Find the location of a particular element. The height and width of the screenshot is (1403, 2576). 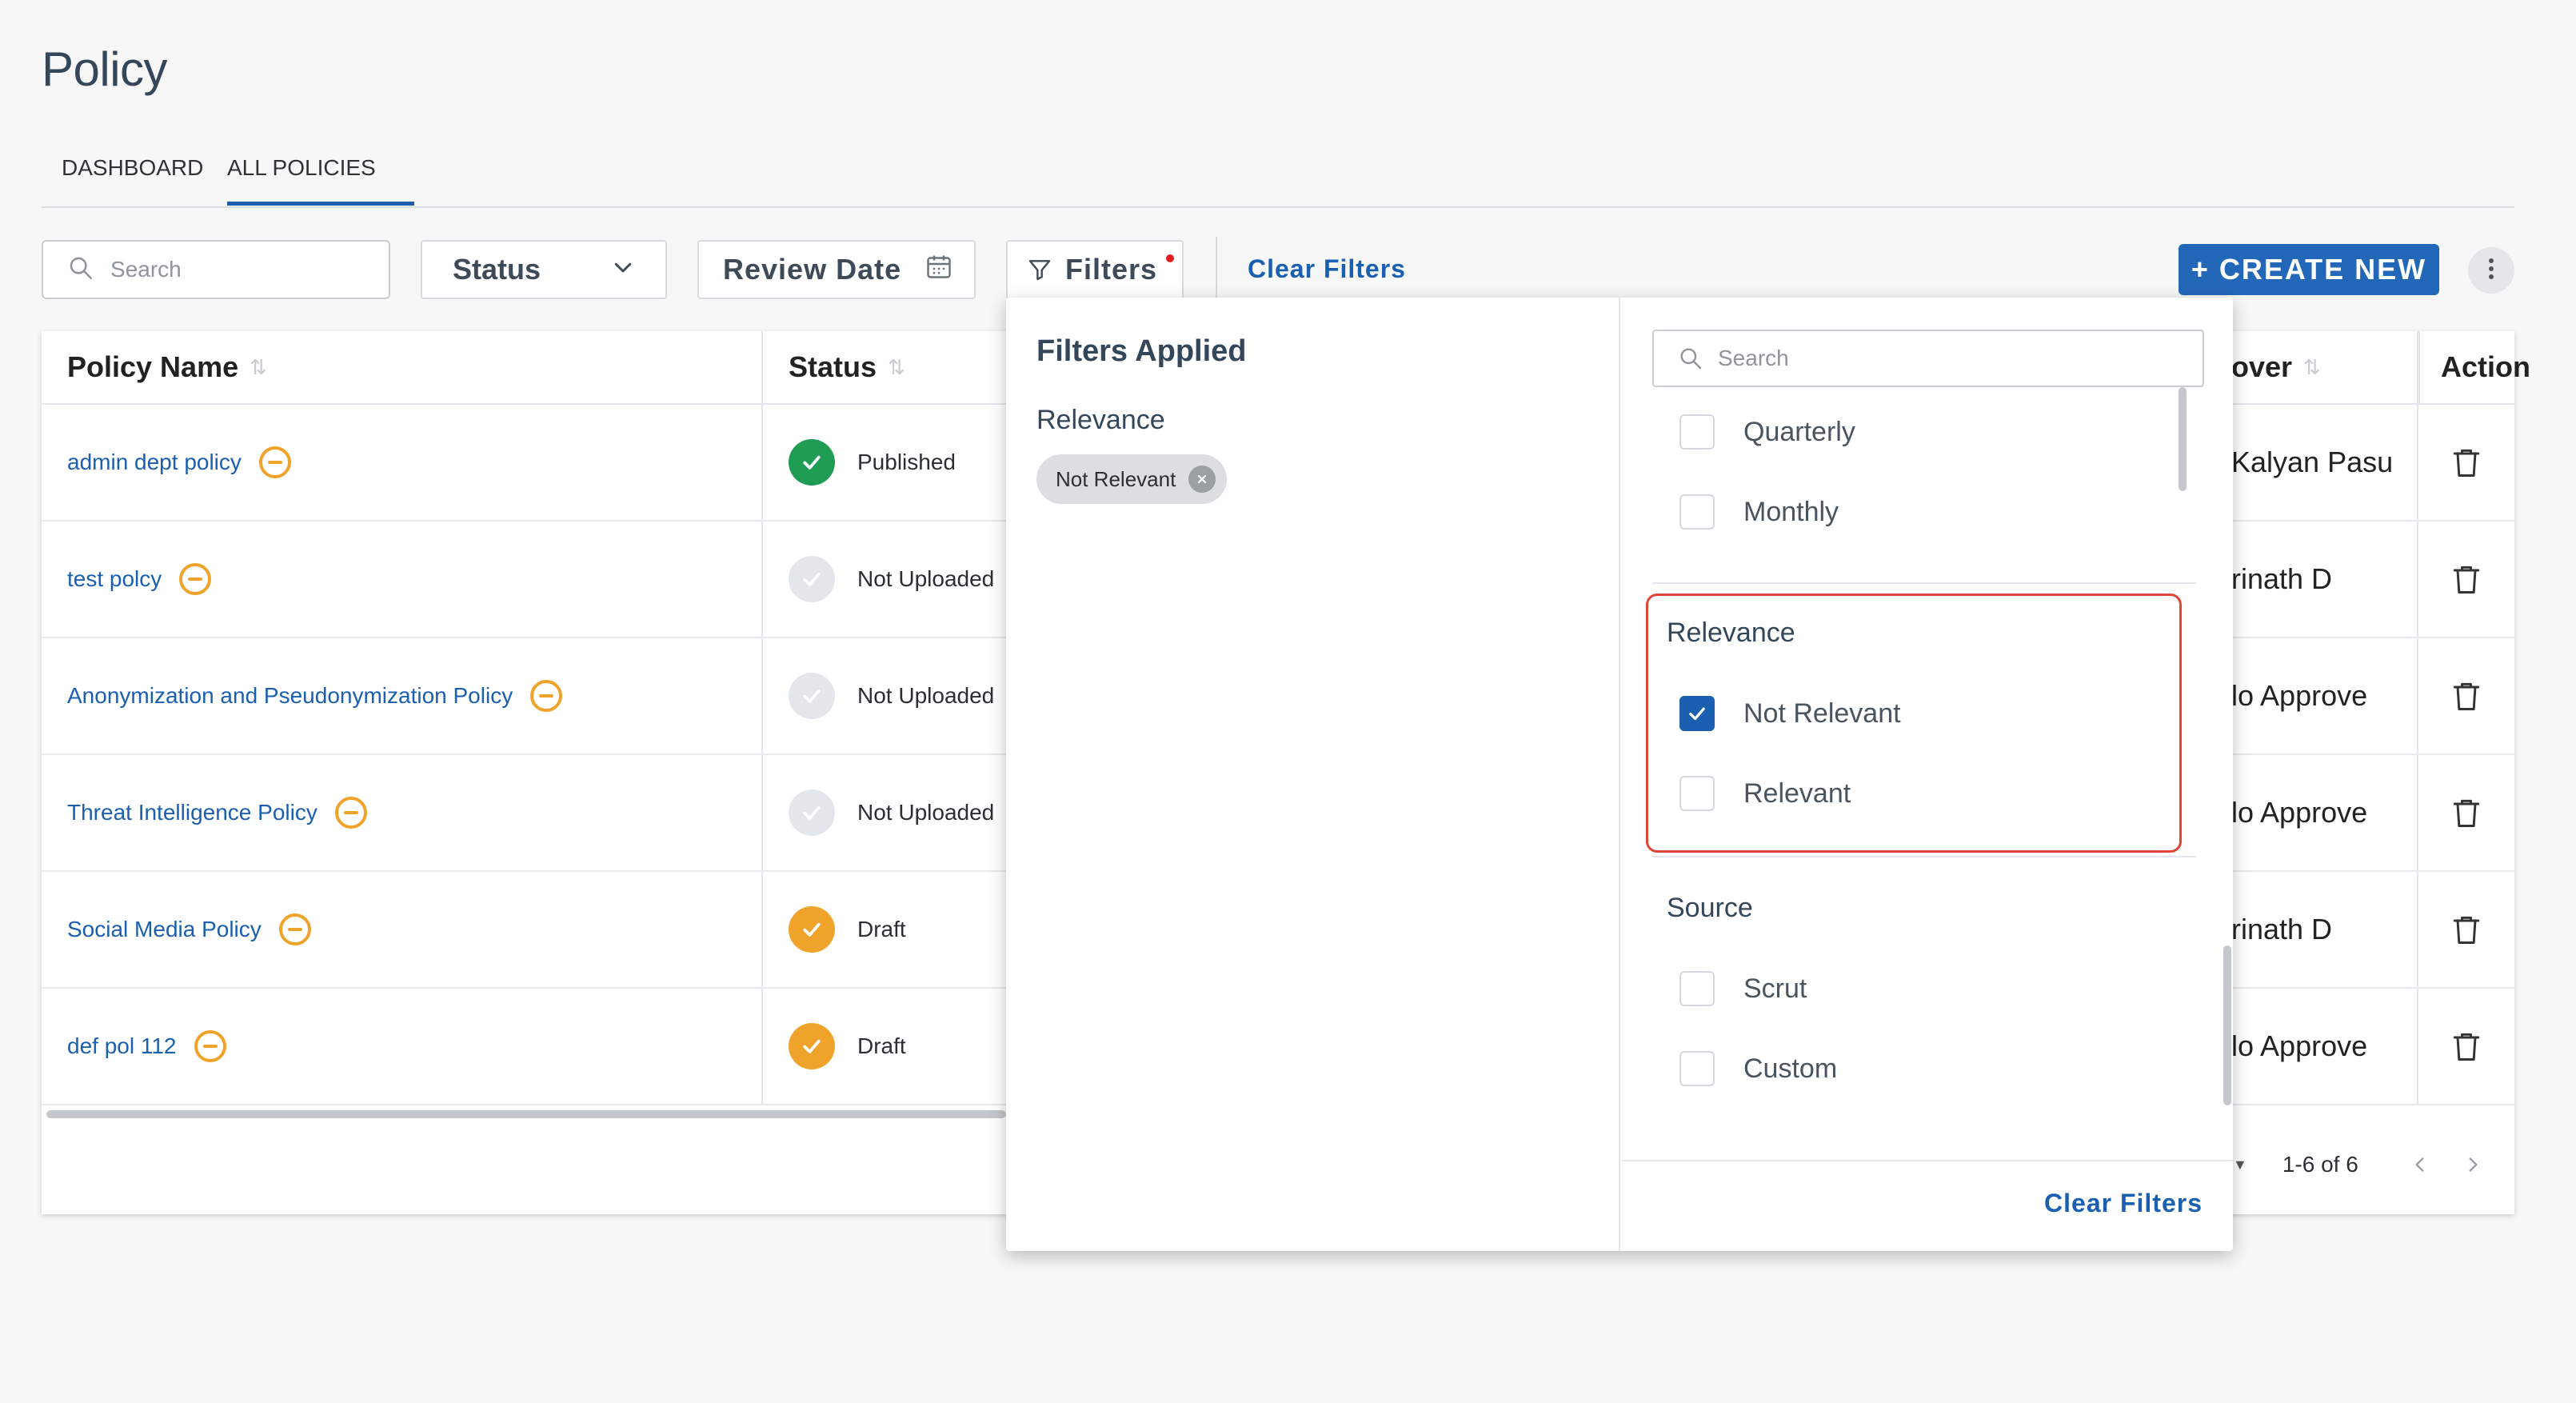

policy-name-link: Threat Intelligence Policy is located at coordinates (193, 812).